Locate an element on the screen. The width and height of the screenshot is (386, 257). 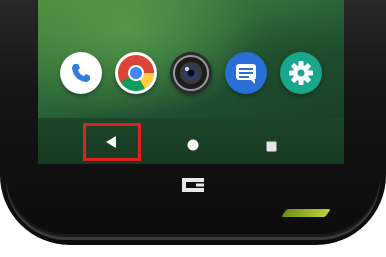
camera-app-icon is located at coordinates (191, 73).